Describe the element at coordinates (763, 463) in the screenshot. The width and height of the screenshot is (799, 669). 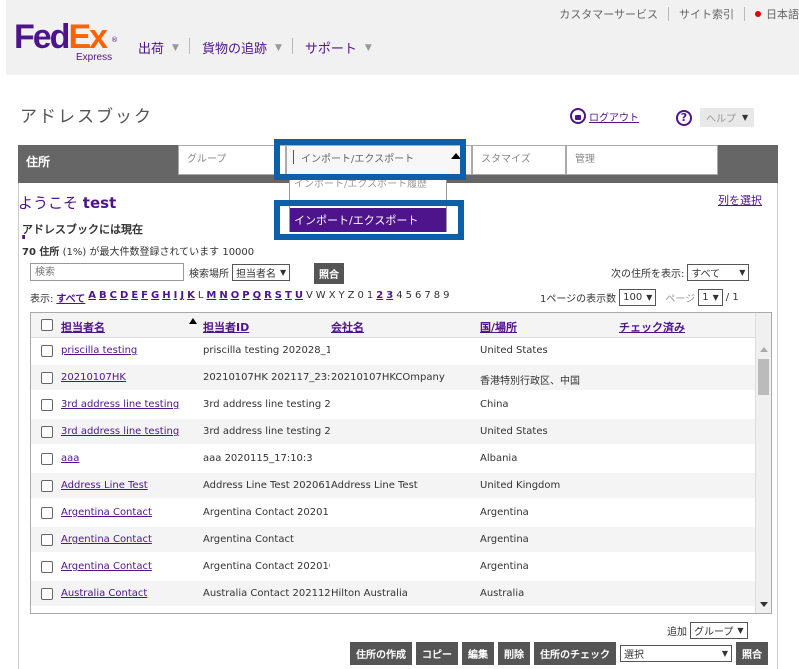
I see `table-scrollbar` at that location.